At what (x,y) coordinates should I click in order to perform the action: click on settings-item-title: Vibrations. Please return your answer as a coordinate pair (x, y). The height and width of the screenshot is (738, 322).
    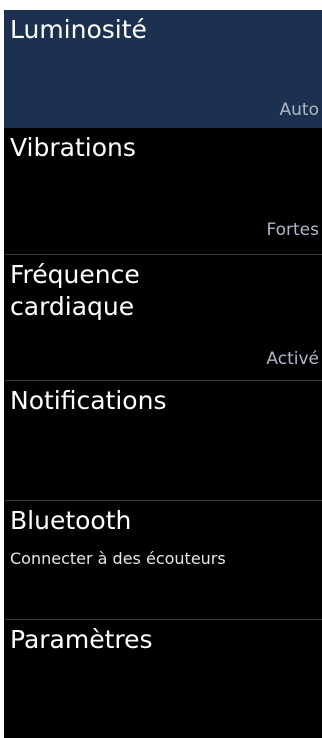
    Looking at the image, I should click on (73, 147).